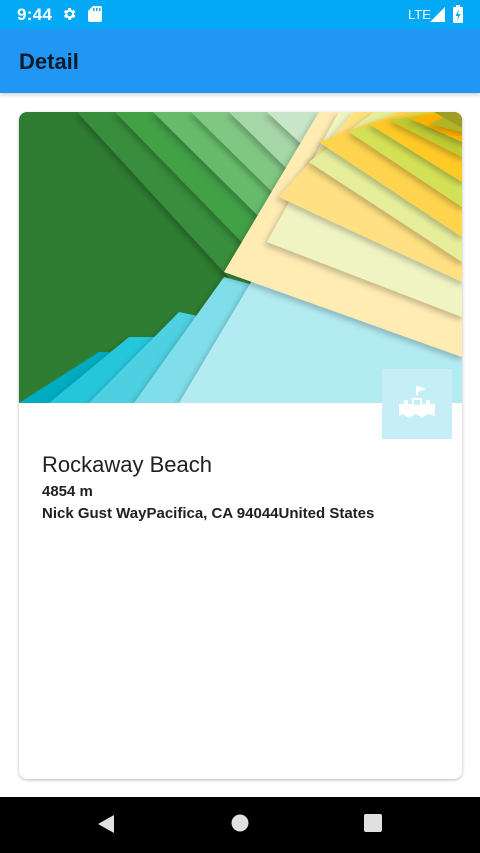 The height and width of the screenshot is (853, 480). Describe the element at coordinates (127, 464) in the screenshot. I see `place-name: Rockaway Beach` at that location.